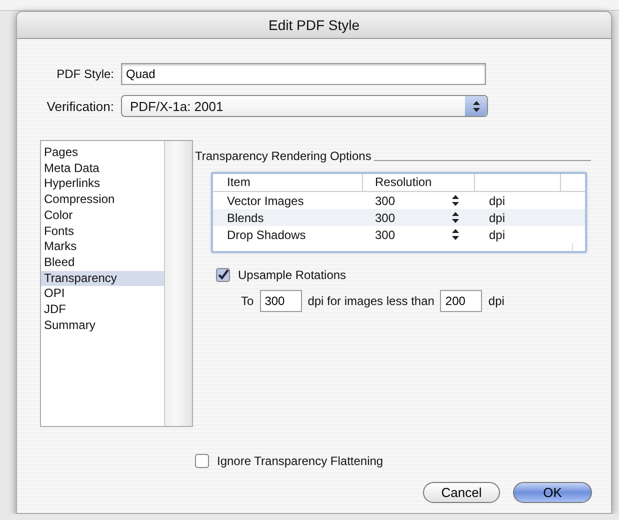 The width and height of the screenshot is (619, 520). I want to click on checkbox-label: Upsample Rotations, so click(292, 275).